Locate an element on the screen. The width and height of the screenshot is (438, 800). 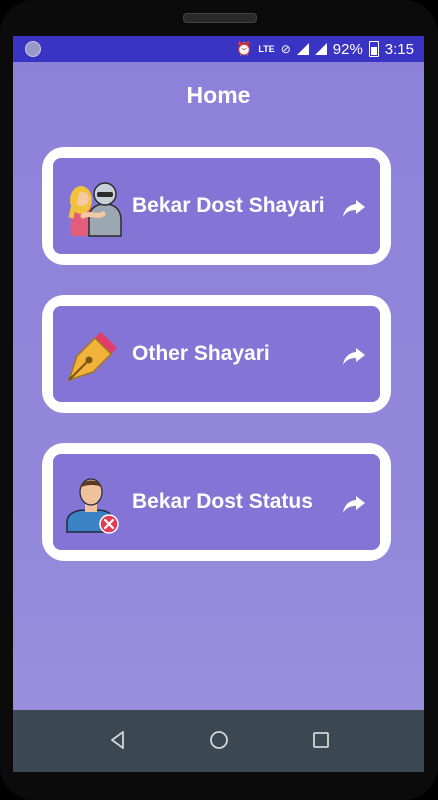
status-icons: ⏰ LTE ⊘ 92% 3:15 is located at coordinates (325, 49).